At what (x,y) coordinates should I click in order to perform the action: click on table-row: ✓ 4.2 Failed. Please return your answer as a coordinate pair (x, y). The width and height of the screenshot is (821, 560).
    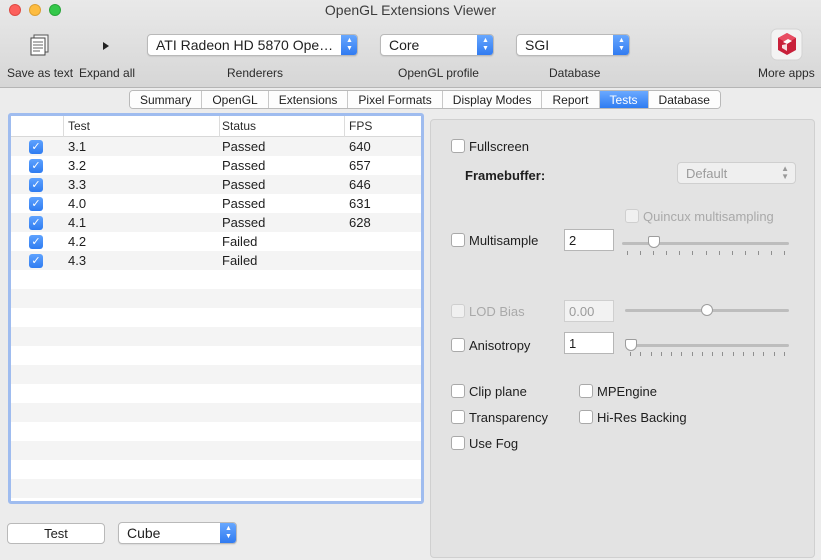
    Looking at the image, I should click on (216, 241).